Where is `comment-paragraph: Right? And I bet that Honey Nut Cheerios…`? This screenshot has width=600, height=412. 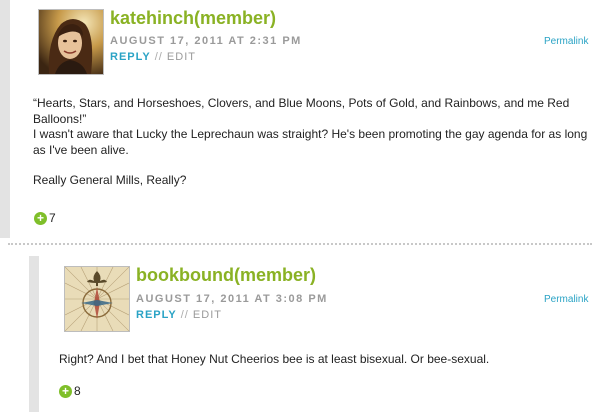 comment-paragraph: Right? And I bet that Honey Nut Cheerios… is located at coordinates (274, 359).